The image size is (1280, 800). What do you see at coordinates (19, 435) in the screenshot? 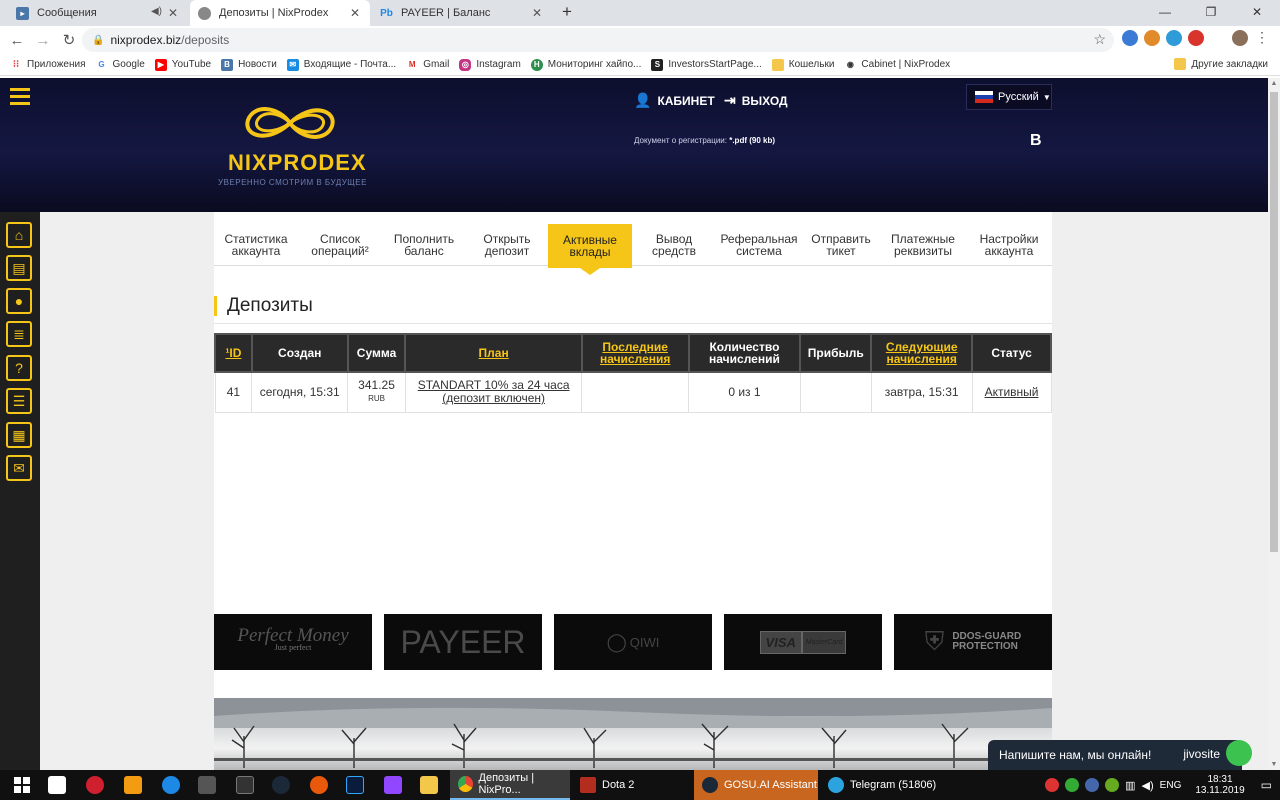
I see `news-icon: ▦` at bounding box center [19, 435].